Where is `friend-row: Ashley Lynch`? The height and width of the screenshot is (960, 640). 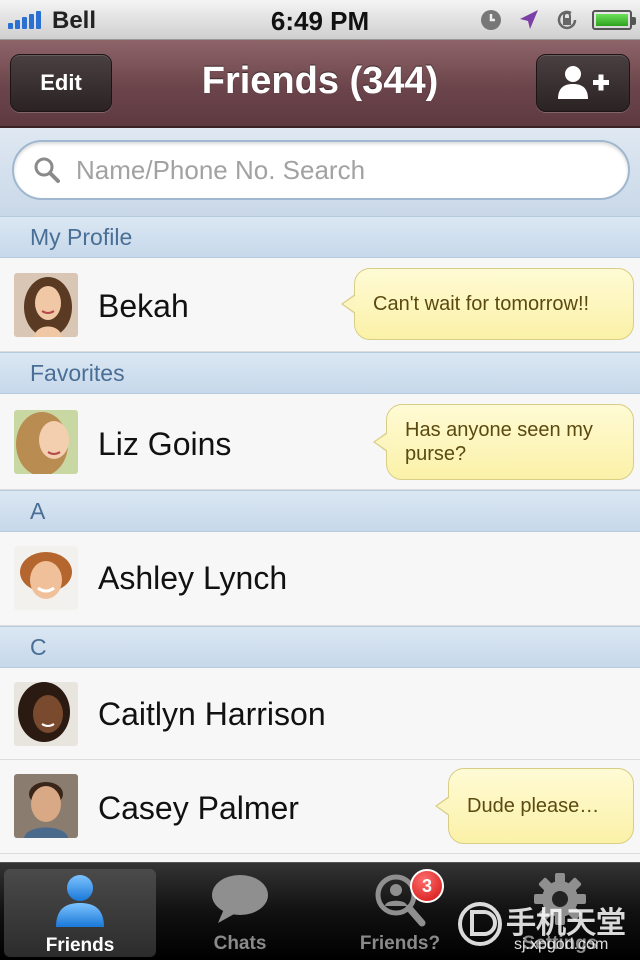
friend-row: Ashley Lynch is located at coordinates (320, 579).